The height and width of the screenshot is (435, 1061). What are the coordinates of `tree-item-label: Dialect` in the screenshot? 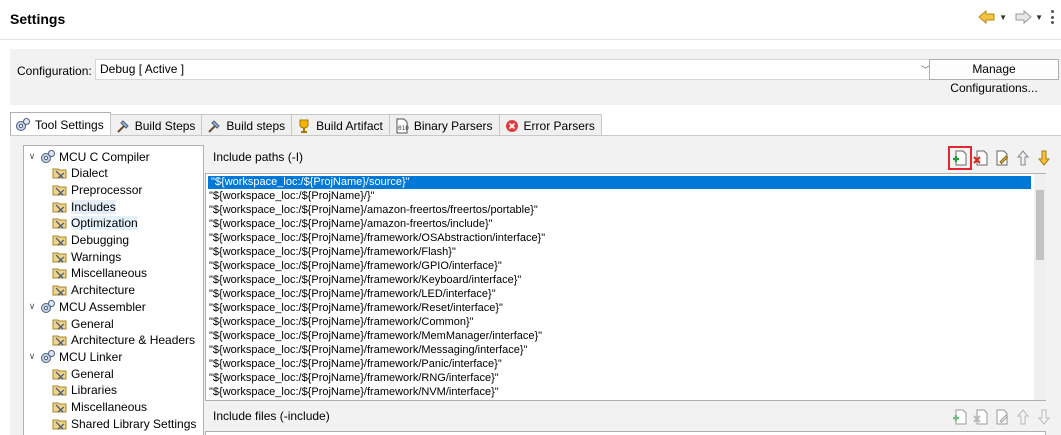 It's located at (89, 173).